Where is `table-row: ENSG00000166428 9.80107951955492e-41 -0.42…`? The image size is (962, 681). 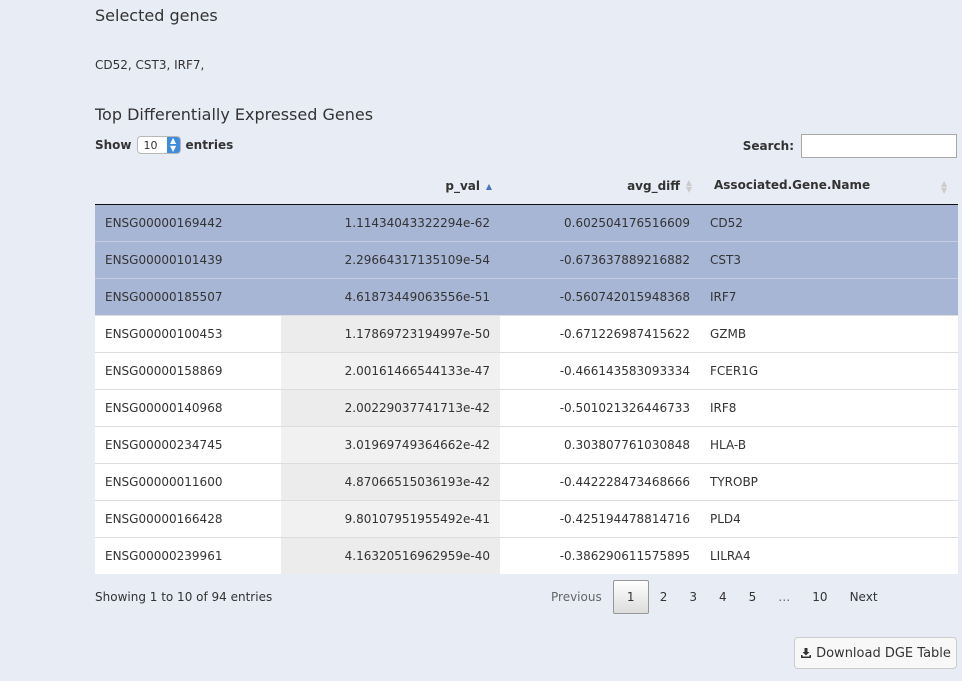
table-row: ENSG00000166428 9.80107951955492e-41 -0.42… is located at coordinates (526, 518).